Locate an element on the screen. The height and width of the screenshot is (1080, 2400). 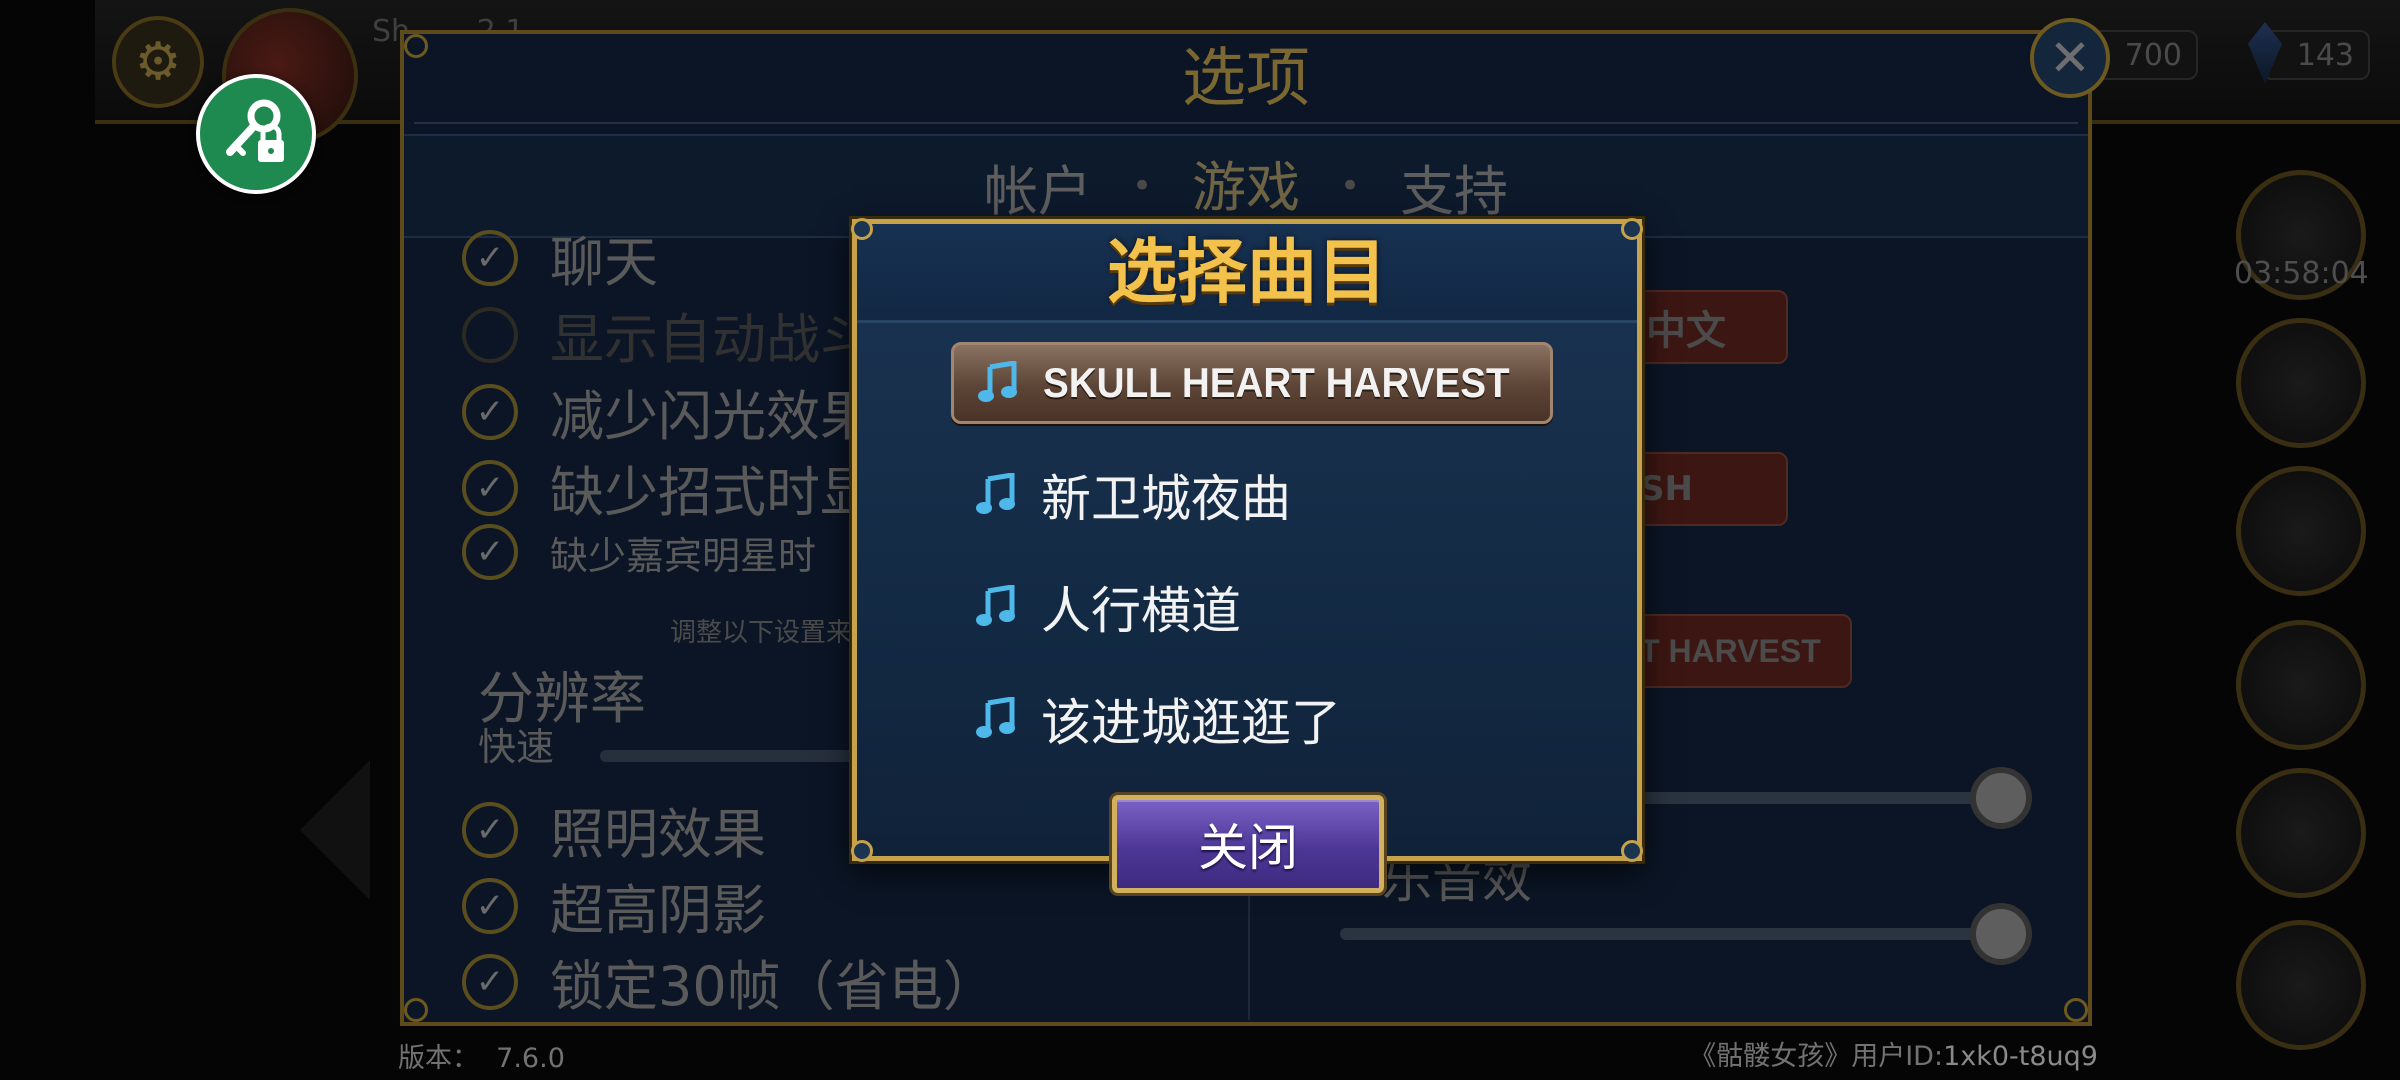
track-name: 人行横道 is located at coordinates (1141, 611).